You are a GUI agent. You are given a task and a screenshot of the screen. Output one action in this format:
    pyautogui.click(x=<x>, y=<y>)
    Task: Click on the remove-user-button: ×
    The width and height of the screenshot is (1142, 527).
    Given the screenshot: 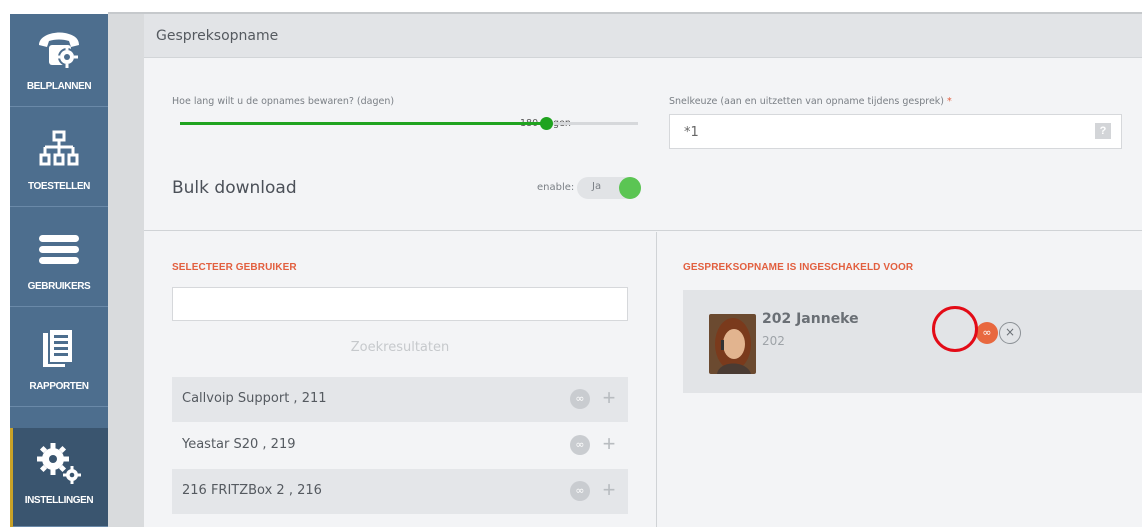 What is the action you would take?
    pyautogui.click(x=1010, y=333)
    